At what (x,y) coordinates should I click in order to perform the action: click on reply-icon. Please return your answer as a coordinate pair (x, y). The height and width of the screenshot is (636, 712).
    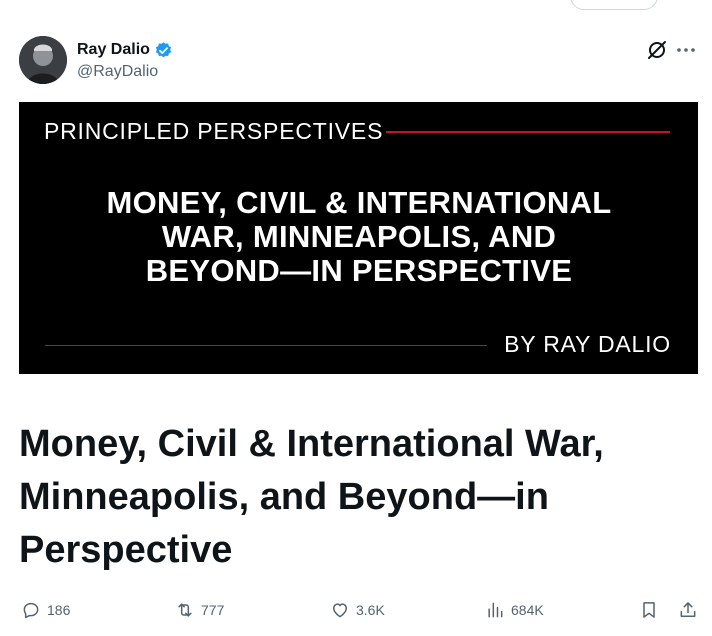
    Looking at the image, I should click on (31, 610).